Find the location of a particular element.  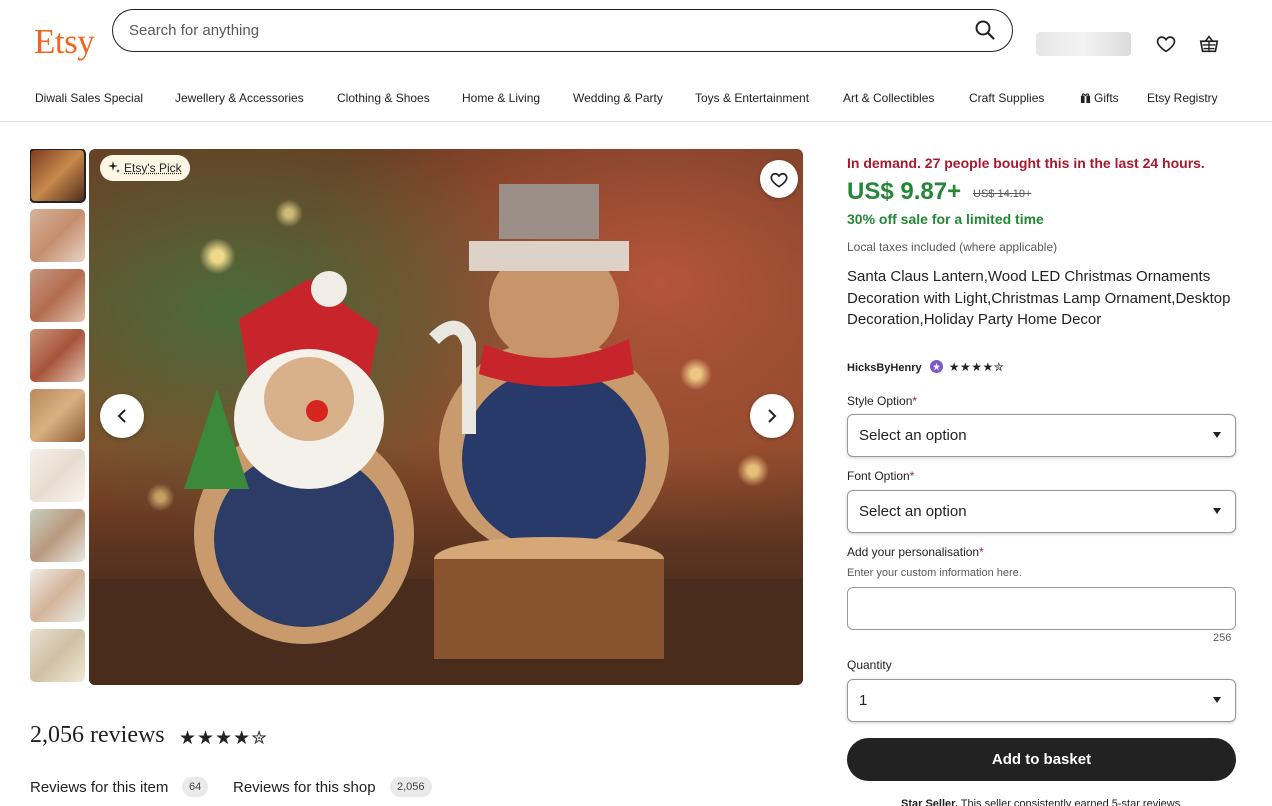

original-price: US$ 14.10+ is located at coordinates (1002, 194).